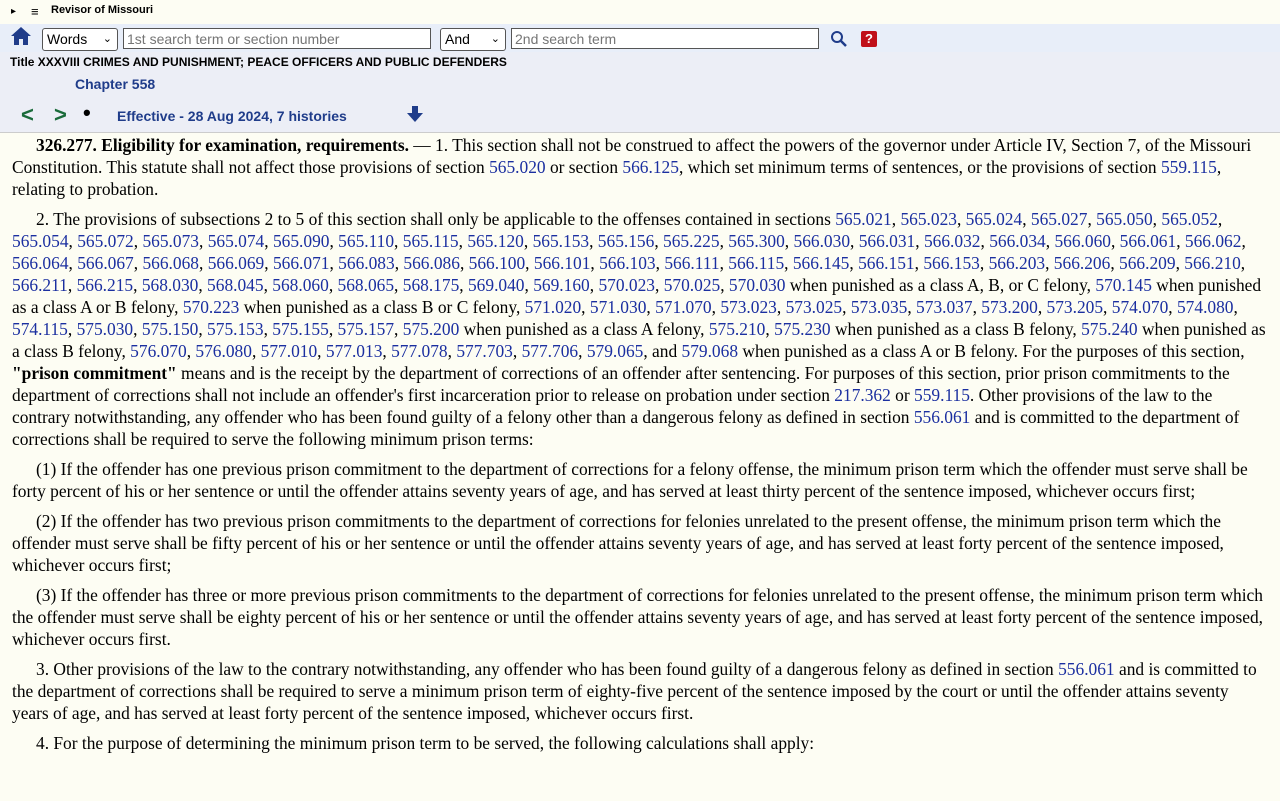  I want to click on section-link: 568.045, so click(235, 285).